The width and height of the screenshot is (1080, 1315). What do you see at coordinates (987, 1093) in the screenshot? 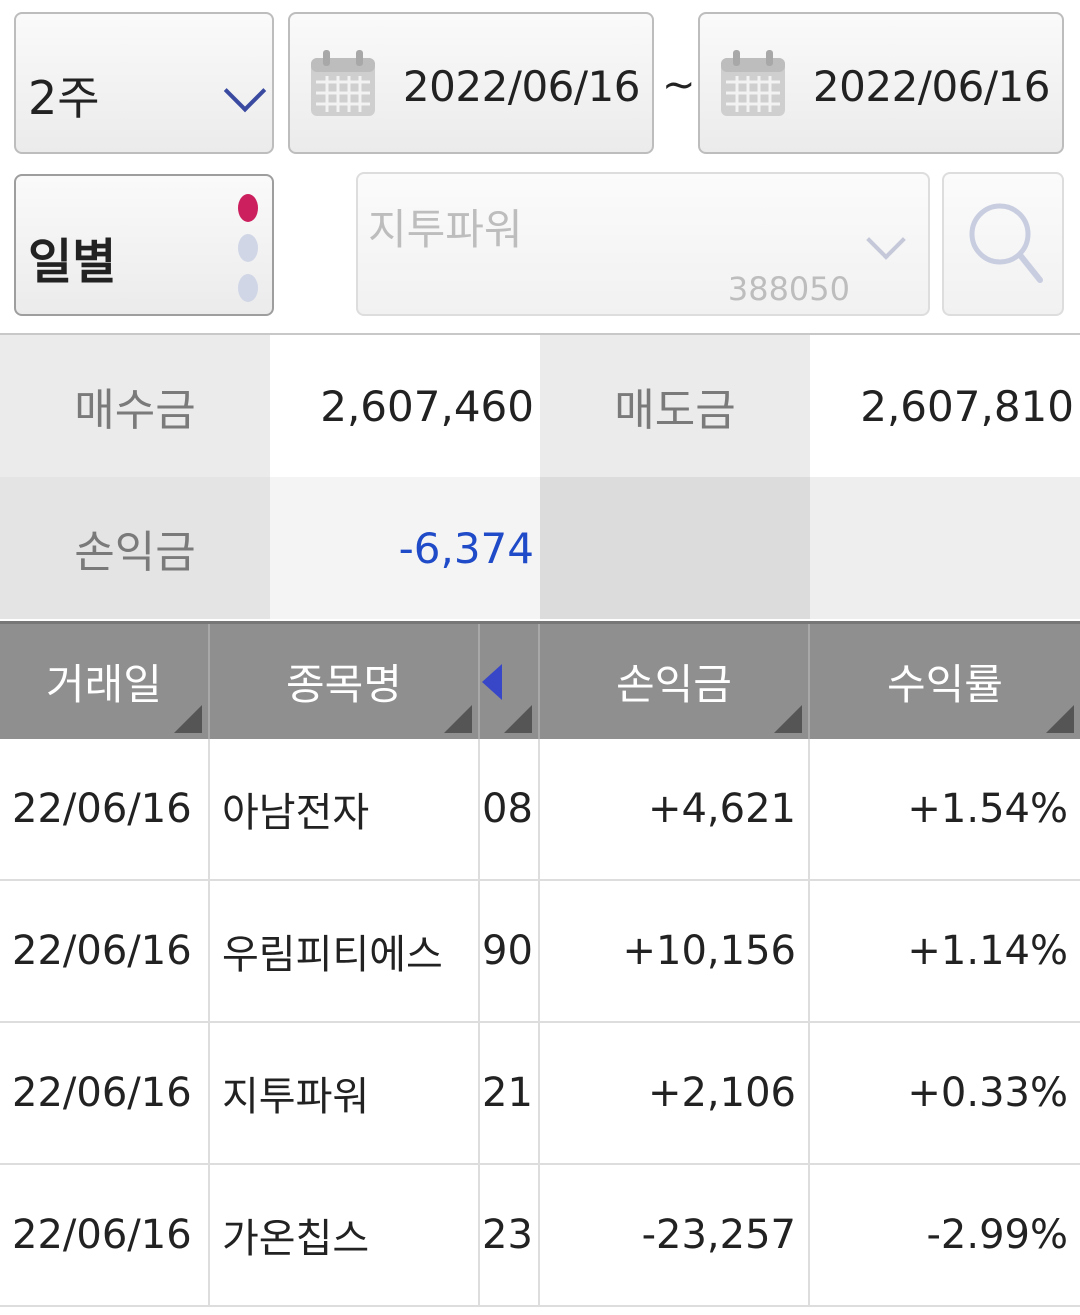
I see `return-rate-cell: +0.33%` at bounding box center [987, 1093].